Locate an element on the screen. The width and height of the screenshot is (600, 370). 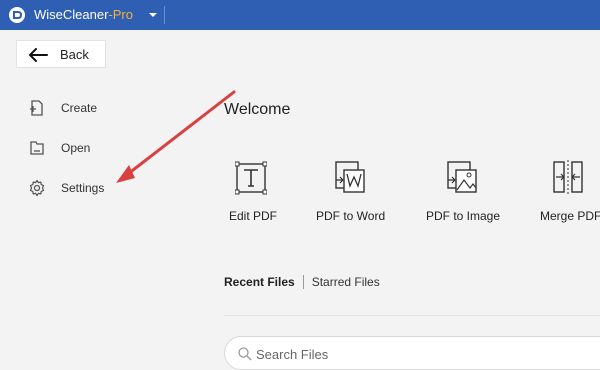
app-edition-text: -Pro is located at coordinates (120, 14).